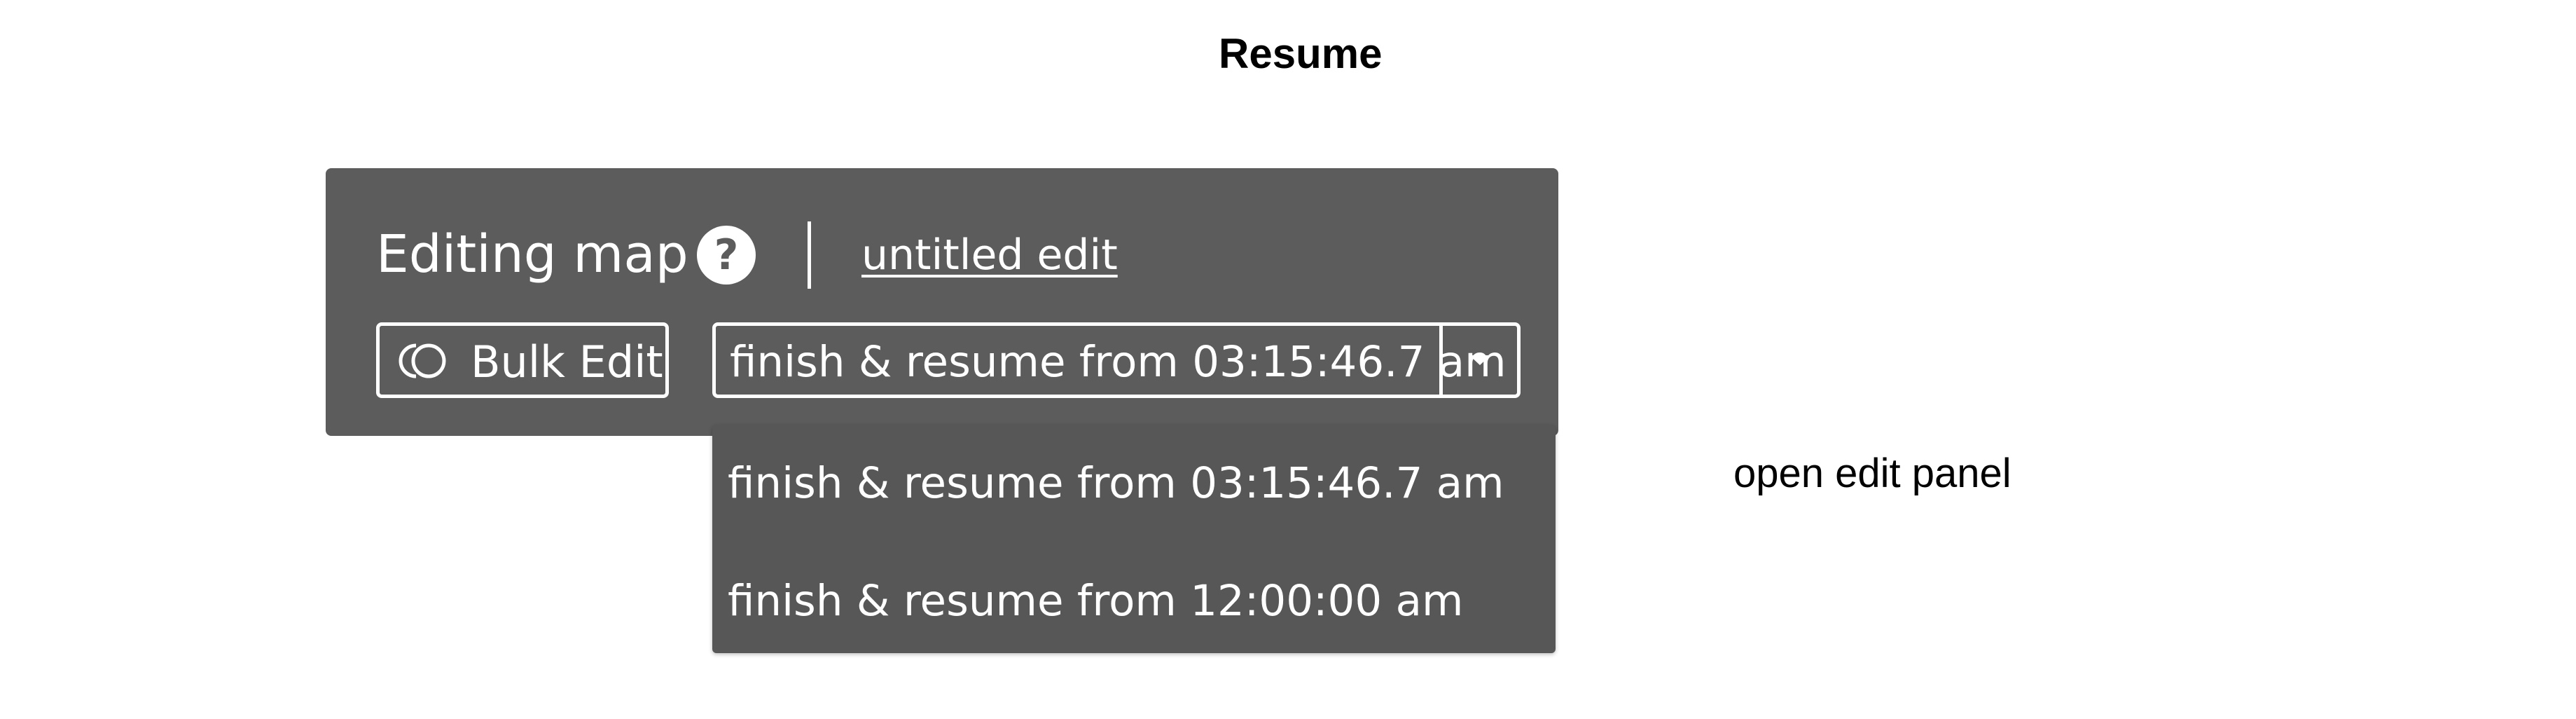 The height and width of the screenshot is (719, 2576). Describe the element at coordinates (989, 255) in the screenshot. I see `edit-name-link: untitled edit` at that location.